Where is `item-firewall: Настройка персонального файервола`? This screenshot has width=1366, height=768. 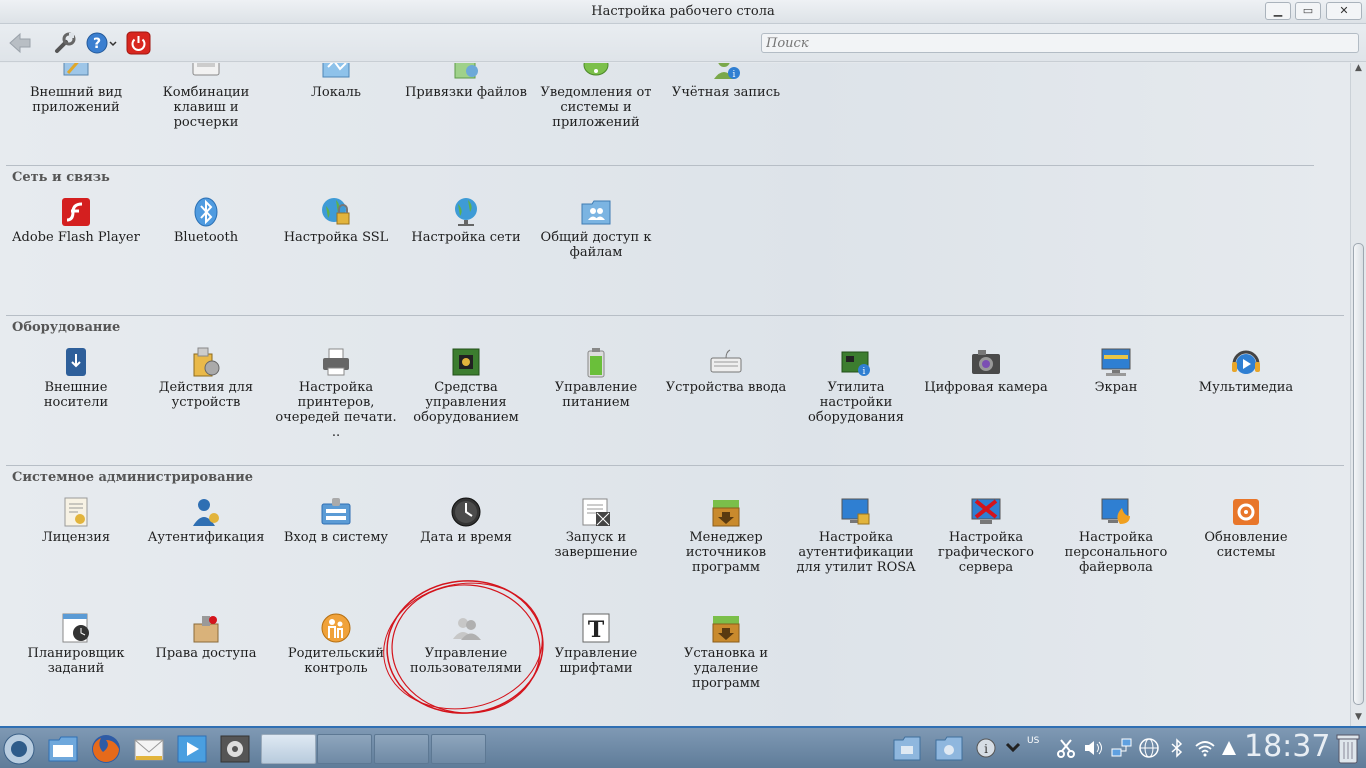 item-firewall: Настройка персонального файервола is located at coordinates (1116, 535).